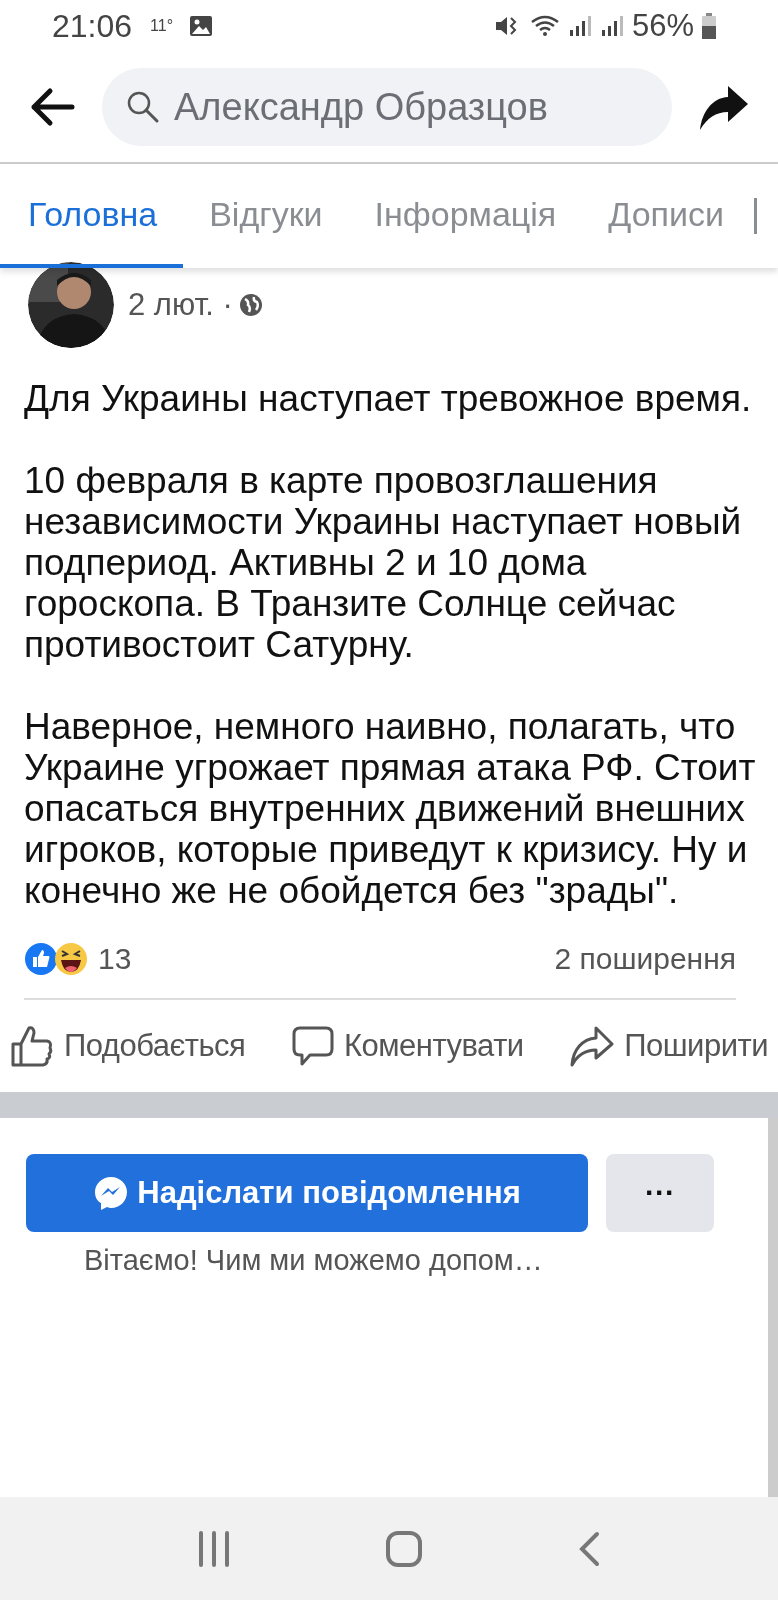 This screenshot has width=778, height=1600. Describe the element at coordinates (92, 26) in the screenshot. I see `clock: 21:06` at that location.